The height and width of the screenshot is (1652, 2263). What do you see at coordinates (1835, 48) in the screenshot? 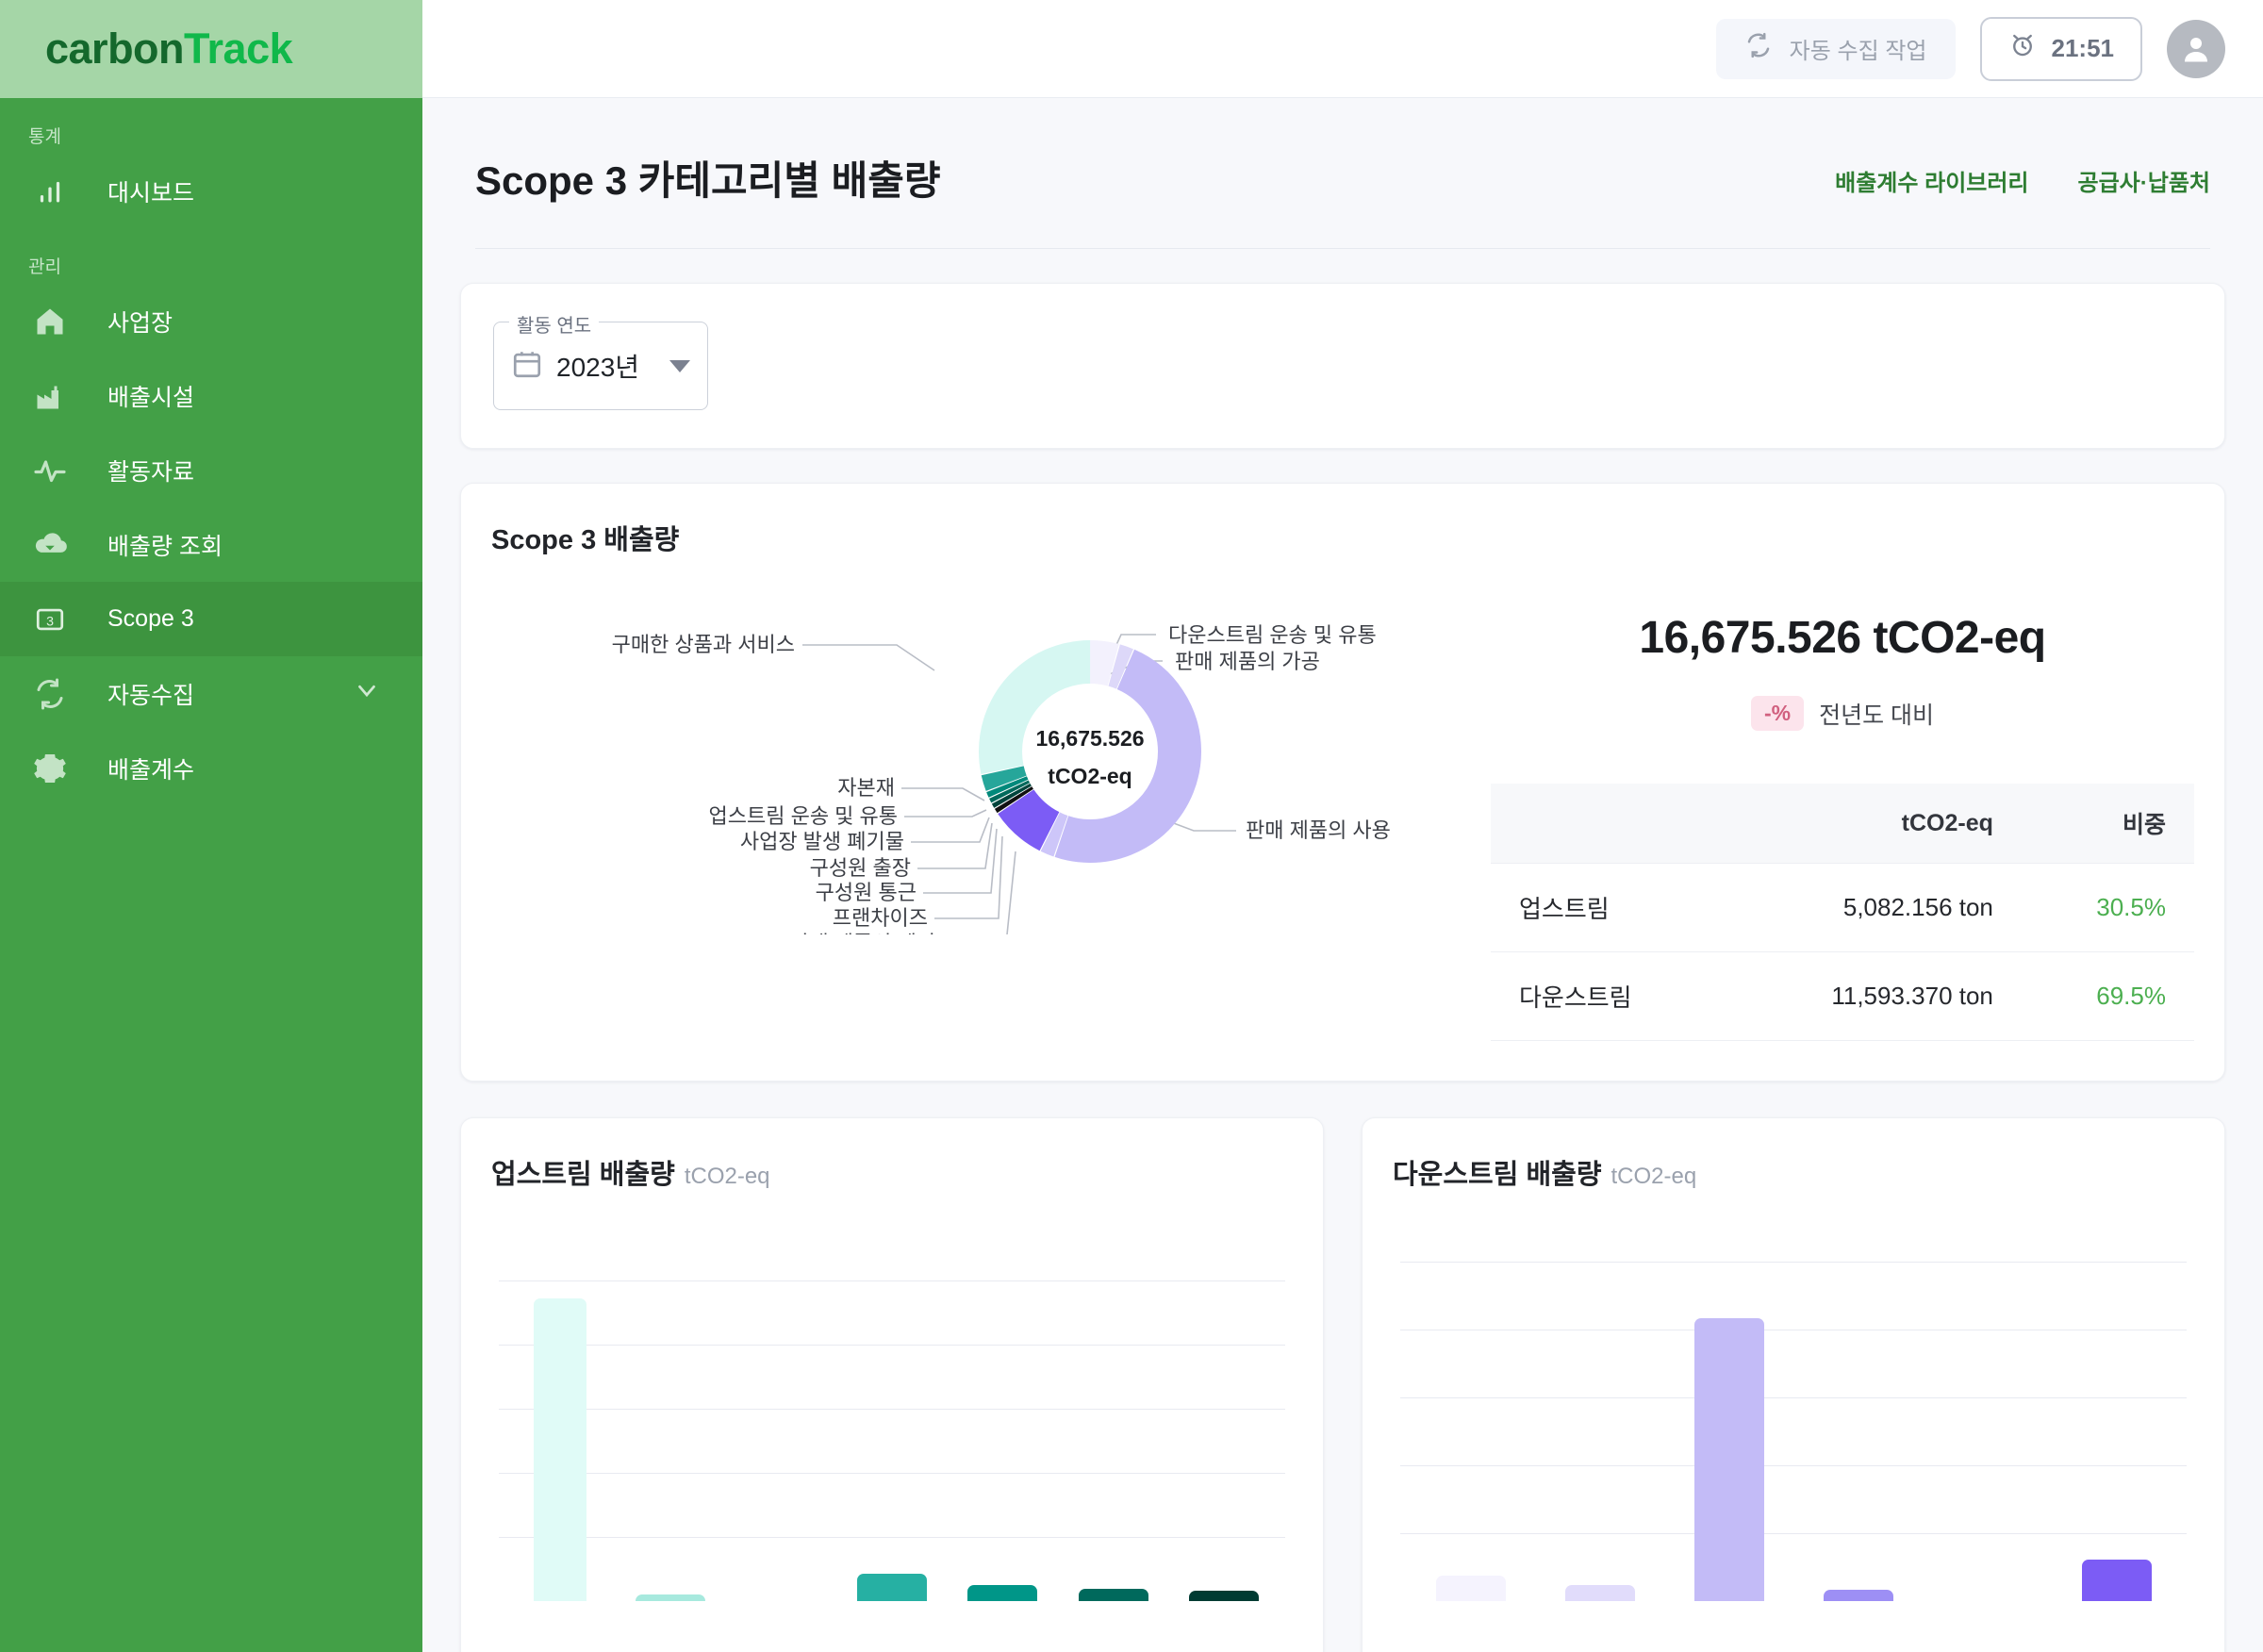
I see `auto-collect-job-button: 자동 수집 작업` at bounding box center [1835, 48].